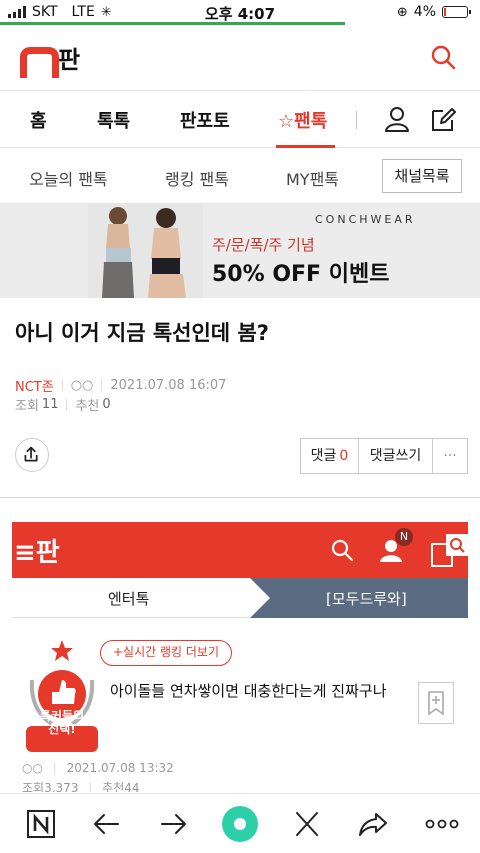 The width and height of the screenshot is (480, 853). What do you see at coordinates (41, 824) in the screenshot?
I see `nate-home-icon` at bounding box center [41, 824].